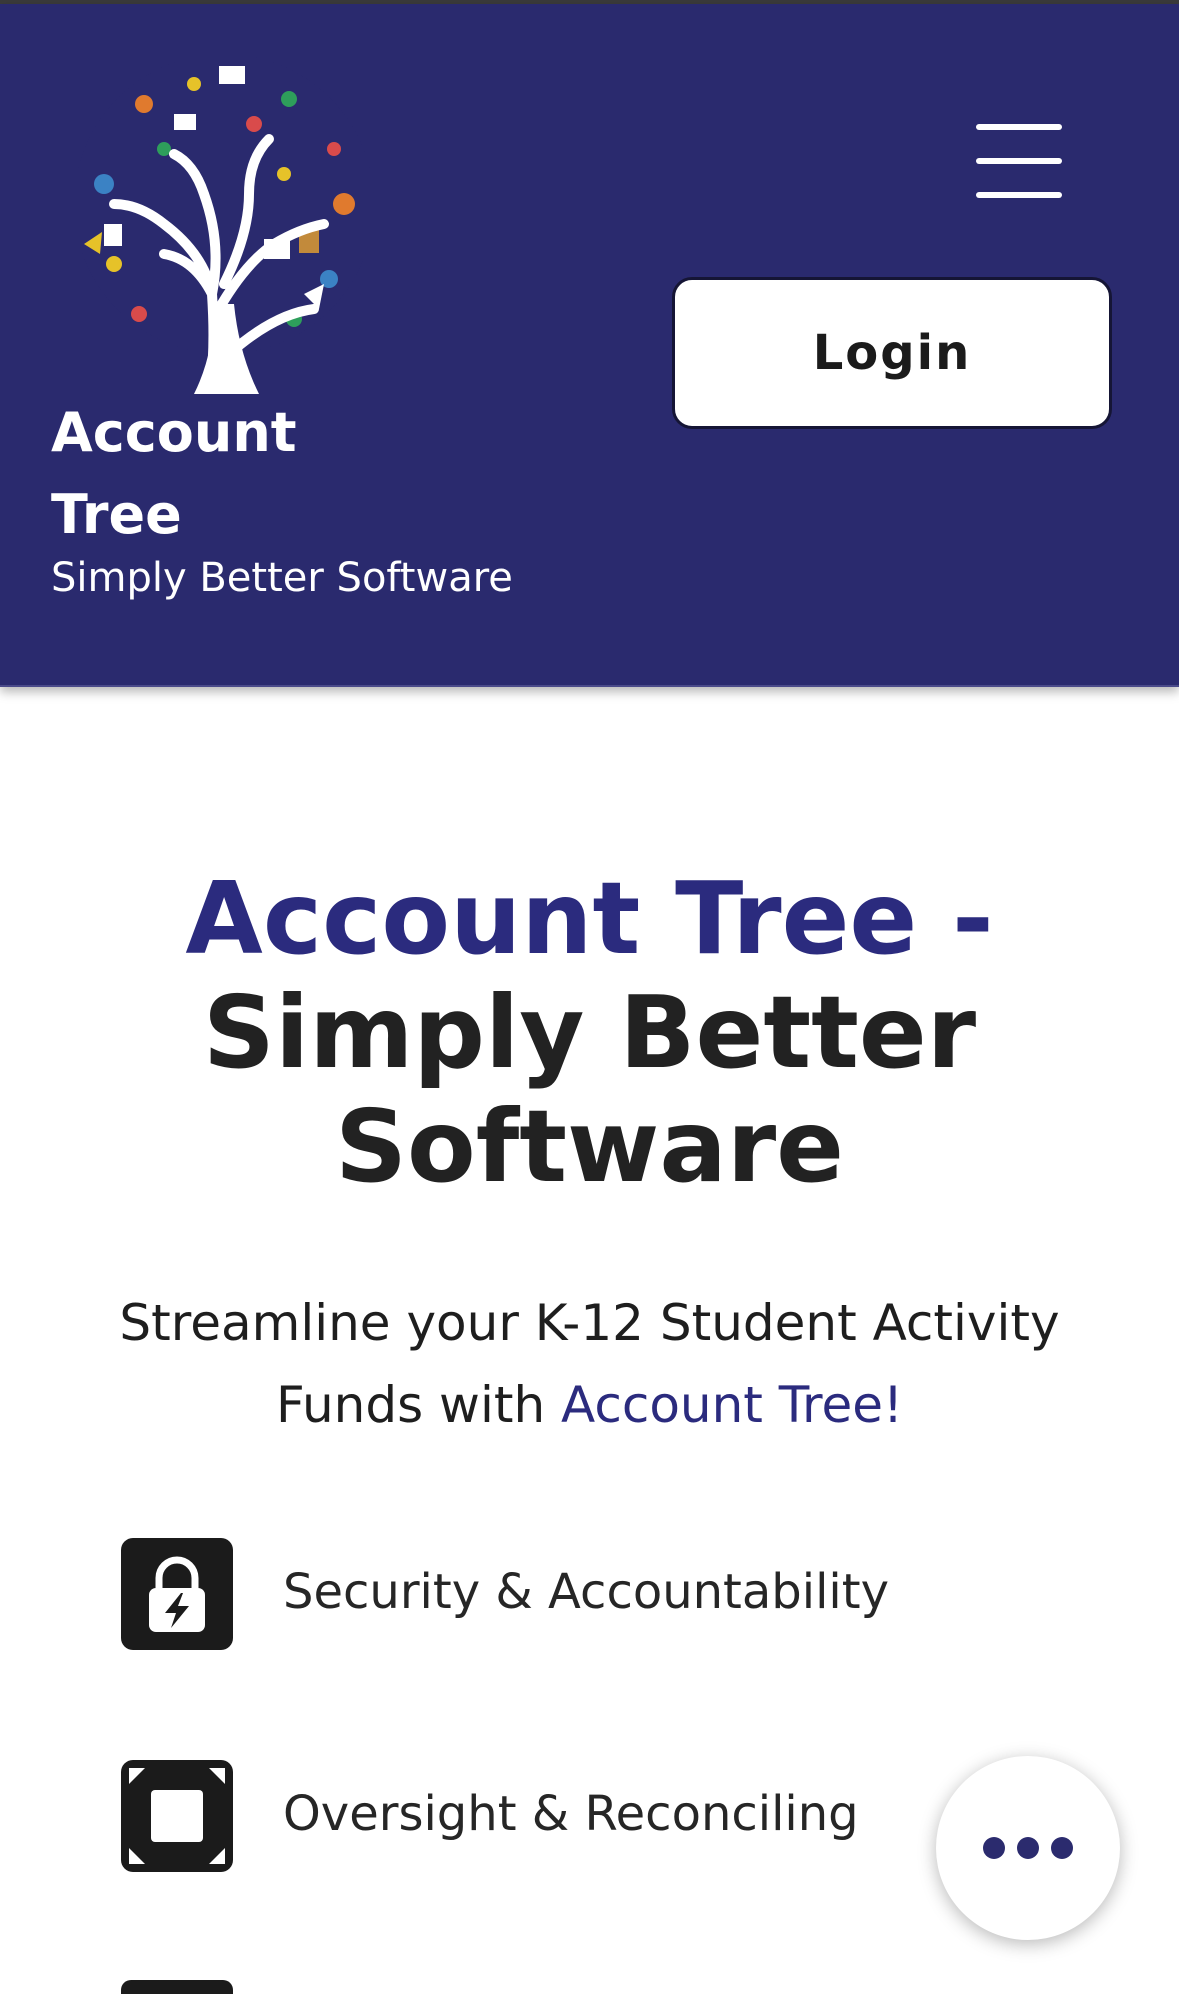 The width and height of the screenshot is (1179, 1994). What do you see at coordinates (586, 1592) in the screenshot?
I see `feature-label: Security & Accountability` at bounding box center [586, 1592].